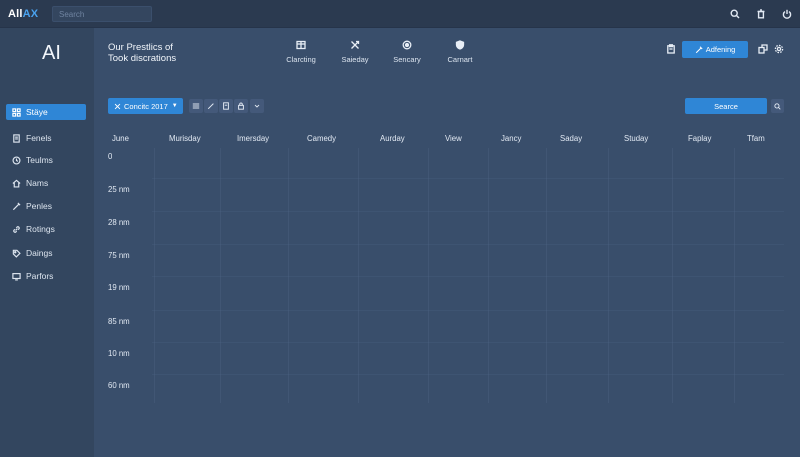 This screenshot has height=457, width=800. Describe the element at coordinates (119, 353) in the screenshot. I see `row-label: 10 nm` at that location.